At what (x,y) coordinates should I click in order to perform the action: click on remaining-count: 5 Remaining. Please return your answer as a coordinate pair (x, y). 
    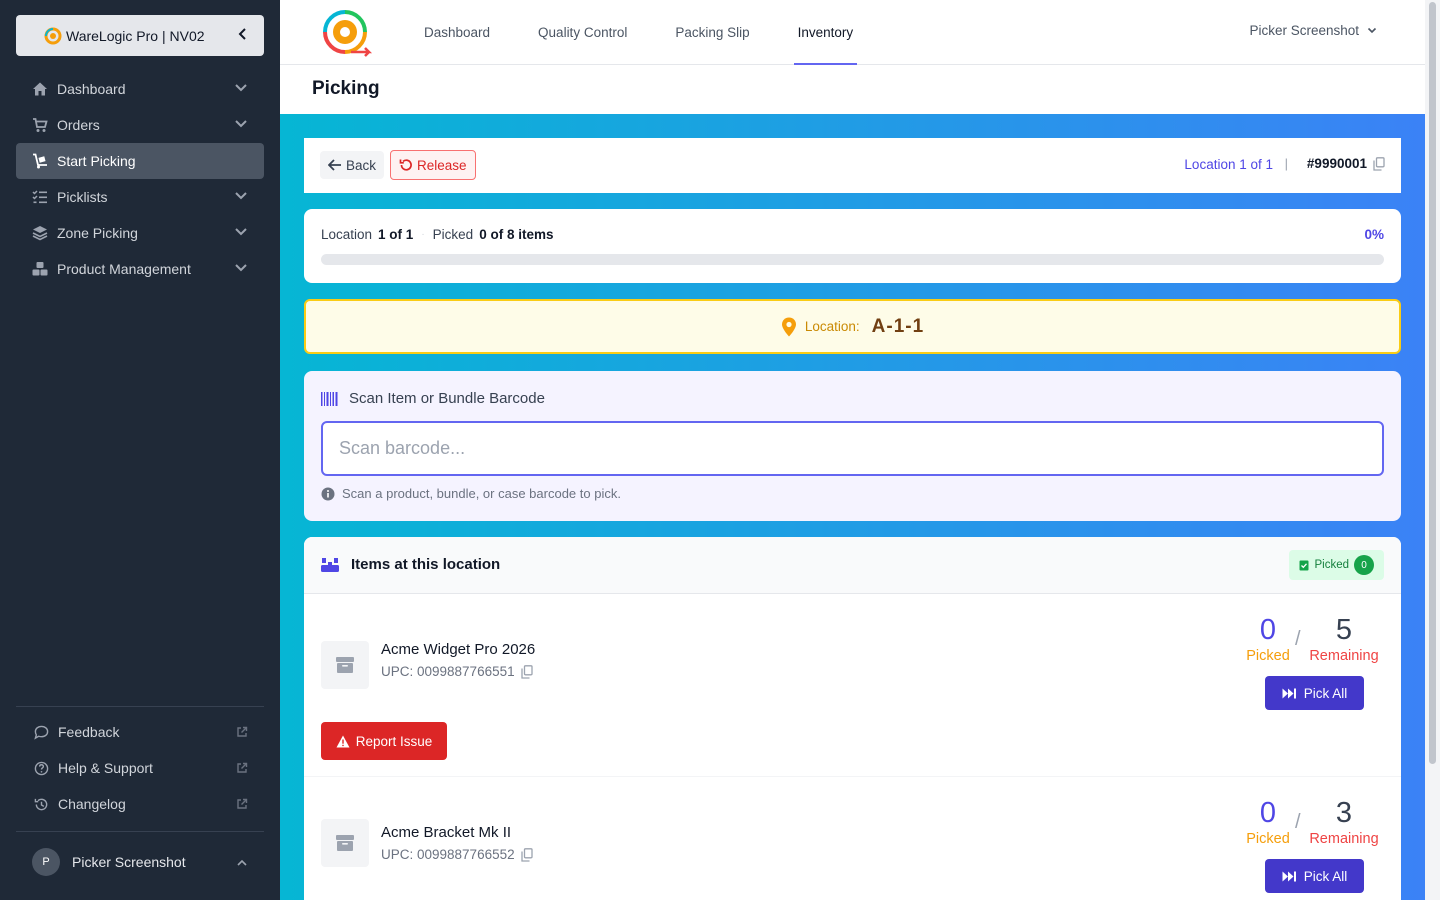
    Looking at the image, I should click on (1344, 639).